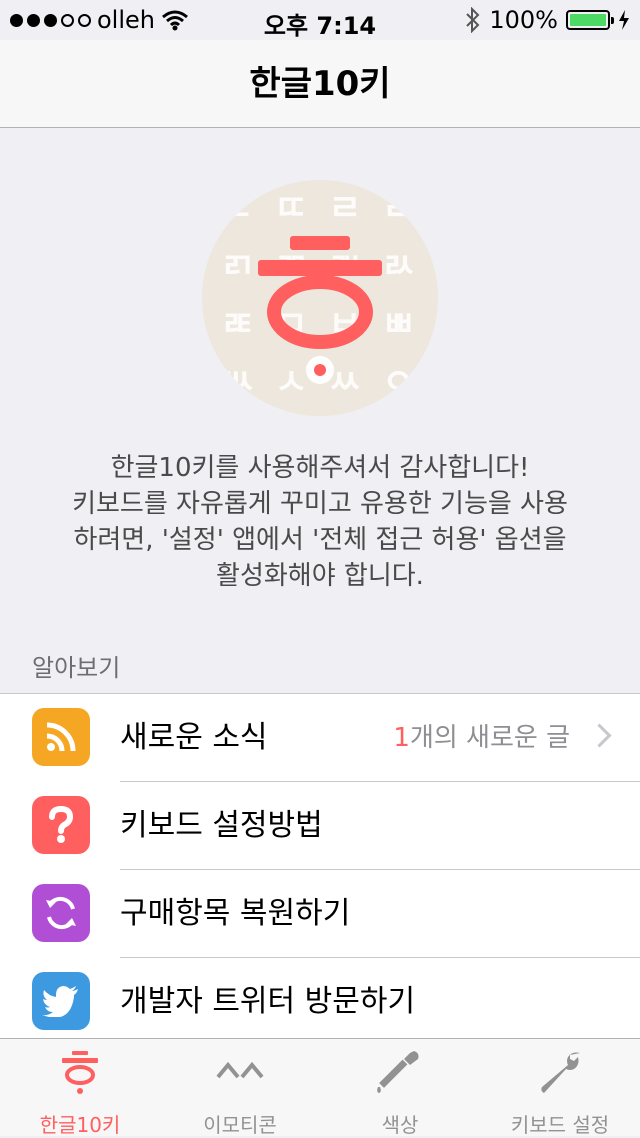  What do you see at coordinates (320, 540) in the screenshot?
I see `description-line: 하려면, '설정' 앱에서 '전체 접근 허용' 옵션을` at bounding box center [320, 540].